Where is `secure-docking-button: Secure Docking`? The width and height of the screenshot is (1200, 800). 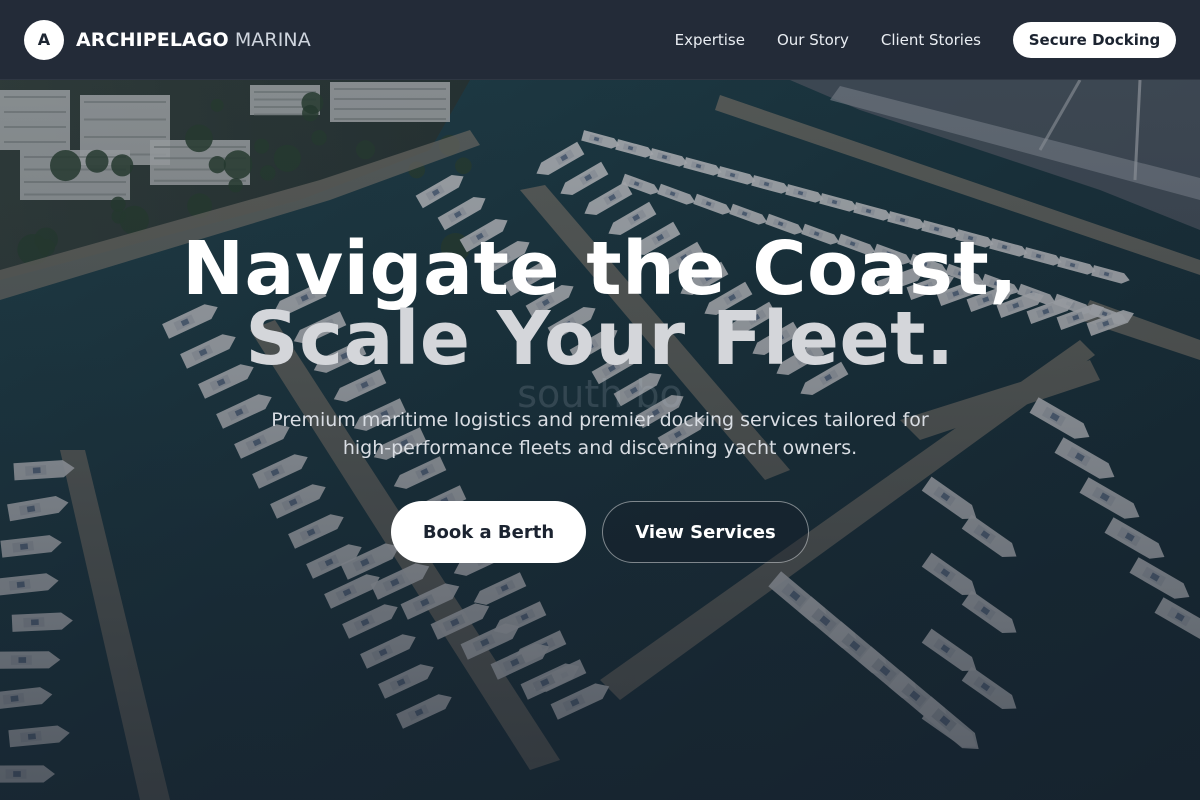
secure-docking-button: Secure Docking is located at coordinates (1094, 39).